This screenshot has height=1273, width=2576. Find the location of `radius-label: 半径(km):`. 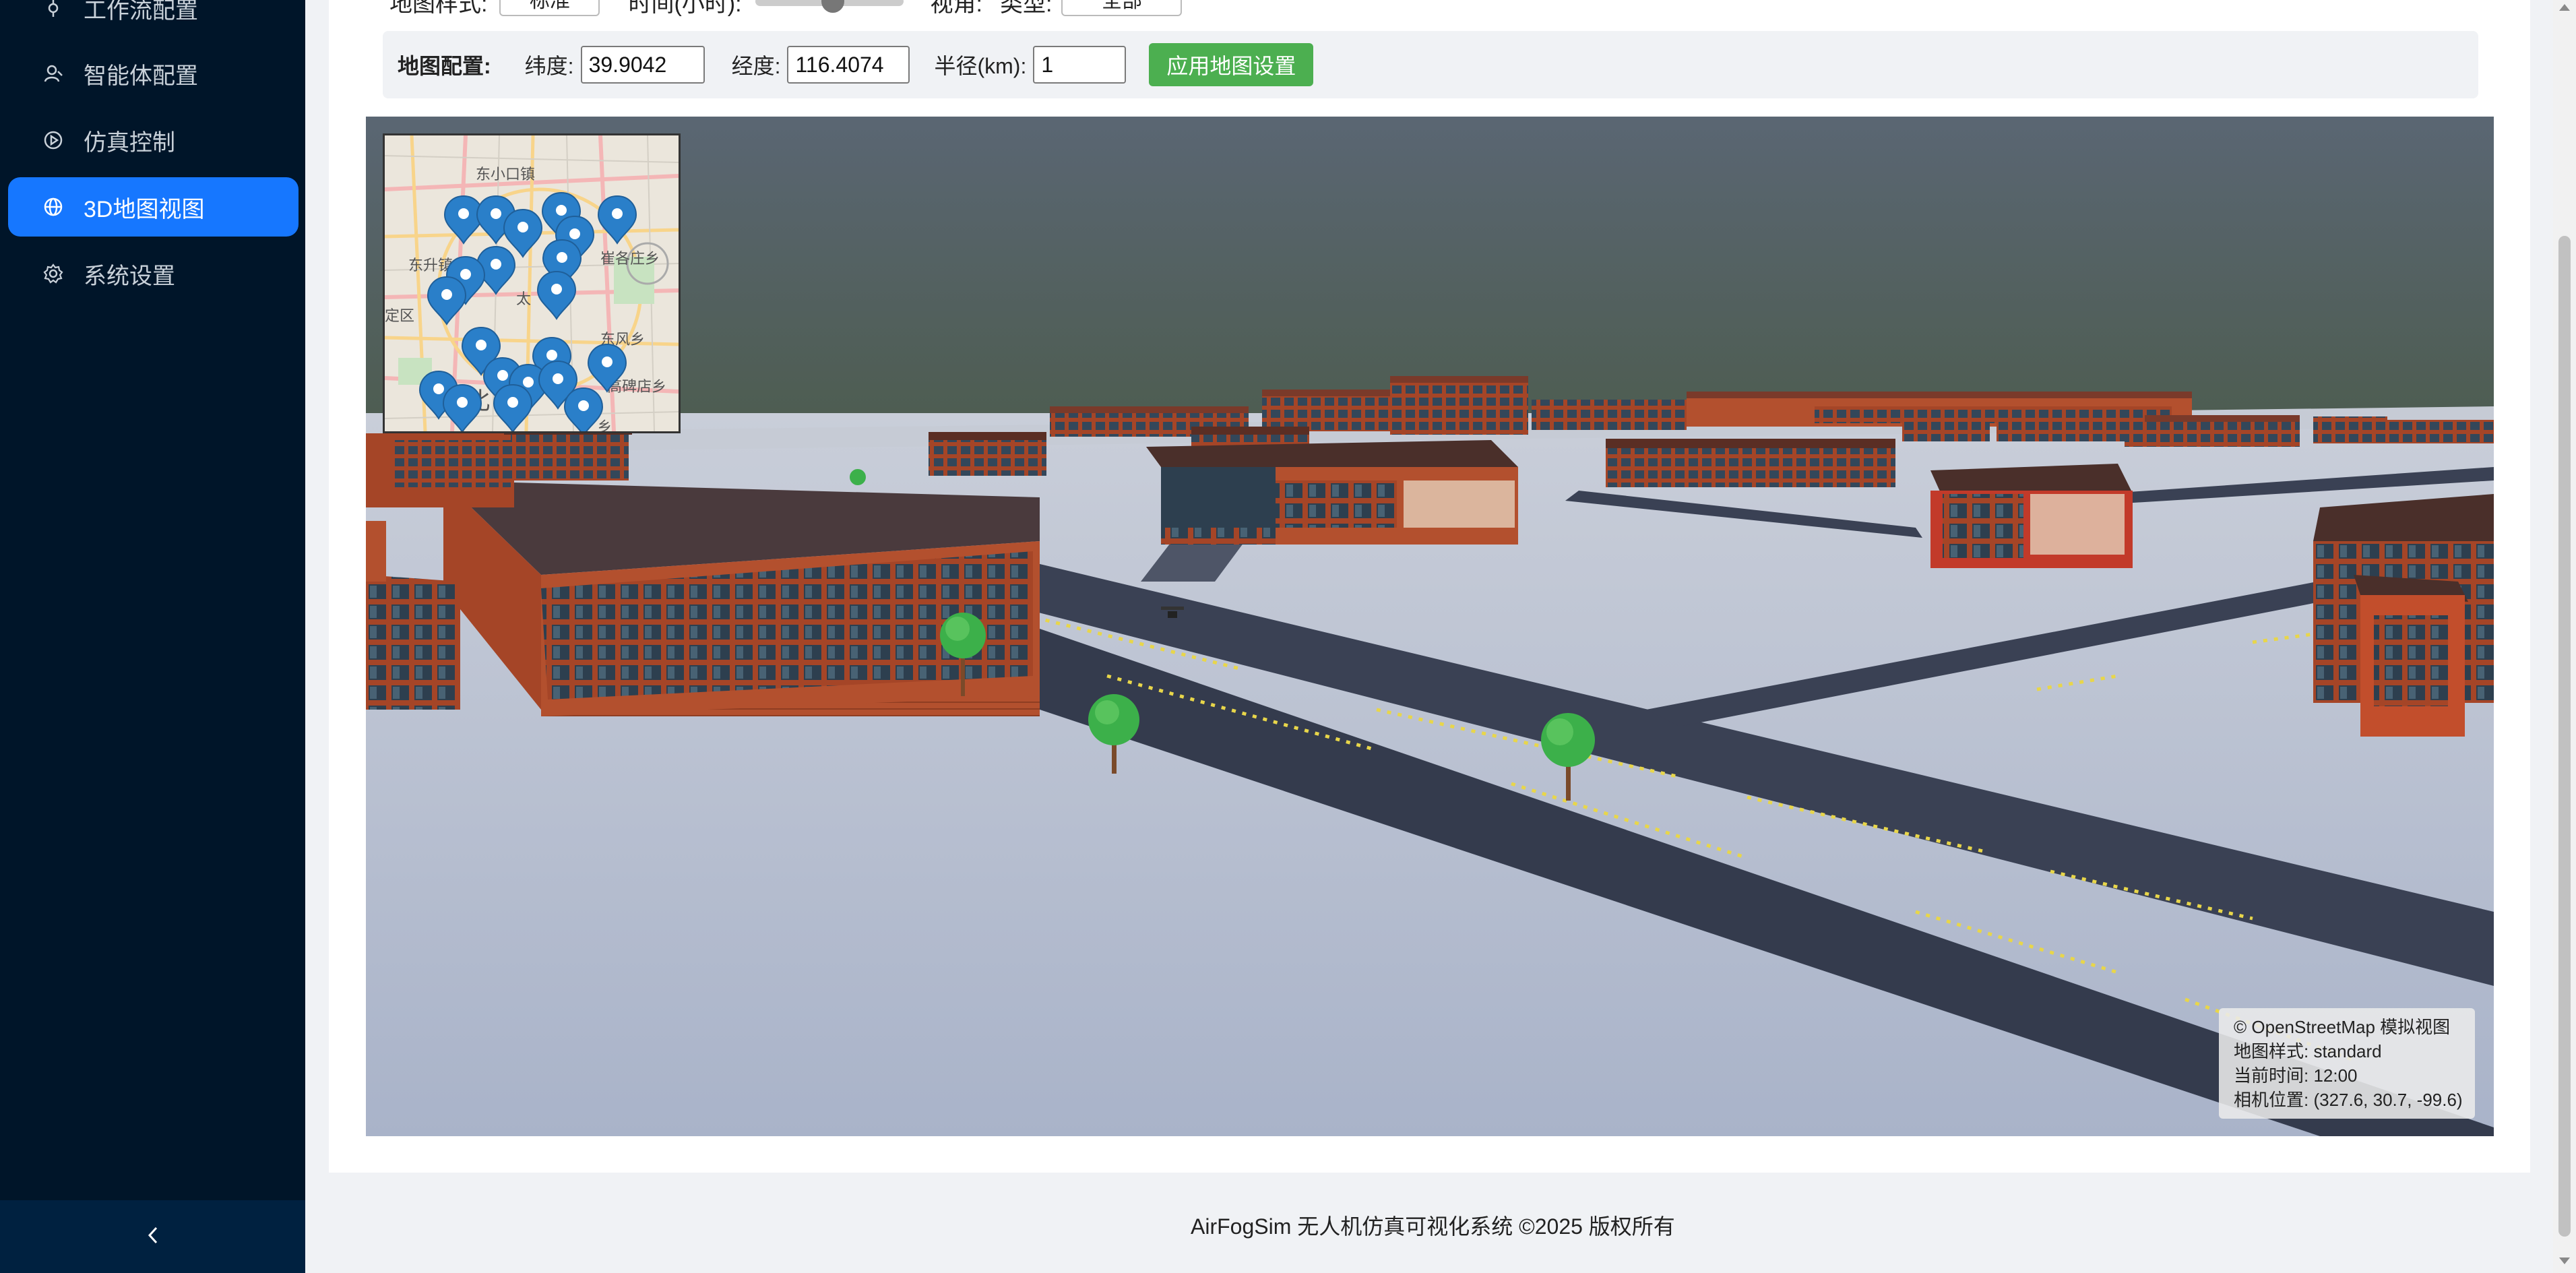

radius-label: 半径(km): is located at coordinates (980, 66).